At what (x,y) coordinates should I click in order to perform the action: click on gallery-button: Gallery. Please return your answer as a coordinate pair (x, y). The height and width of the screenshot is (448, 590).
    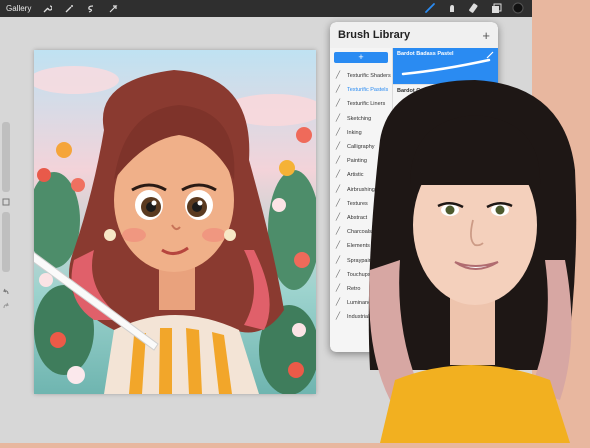
    Looking at the image, I should click on (18, 8).